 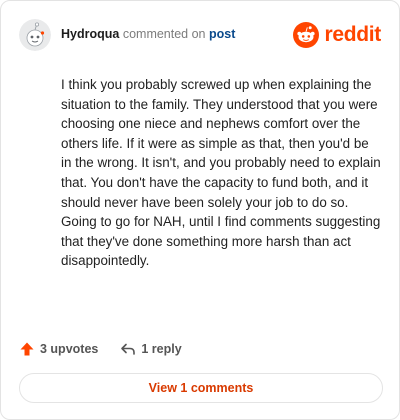 I want to click on reply-button: 1 reply, so click(x=151, y=349).